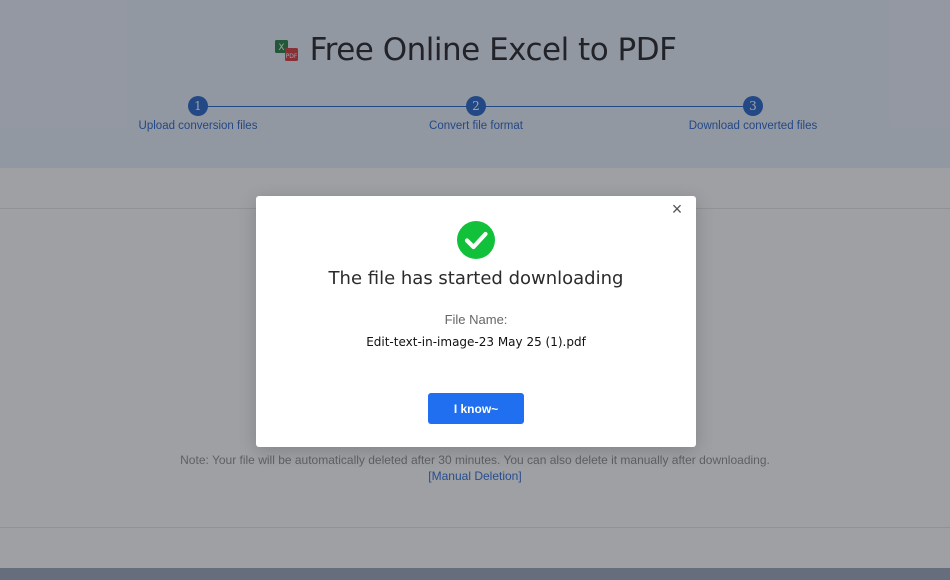  Describe the element at coordinates (476, 278) in the screenshot. I see `dialog-headline: The file has started downloading` at that location.